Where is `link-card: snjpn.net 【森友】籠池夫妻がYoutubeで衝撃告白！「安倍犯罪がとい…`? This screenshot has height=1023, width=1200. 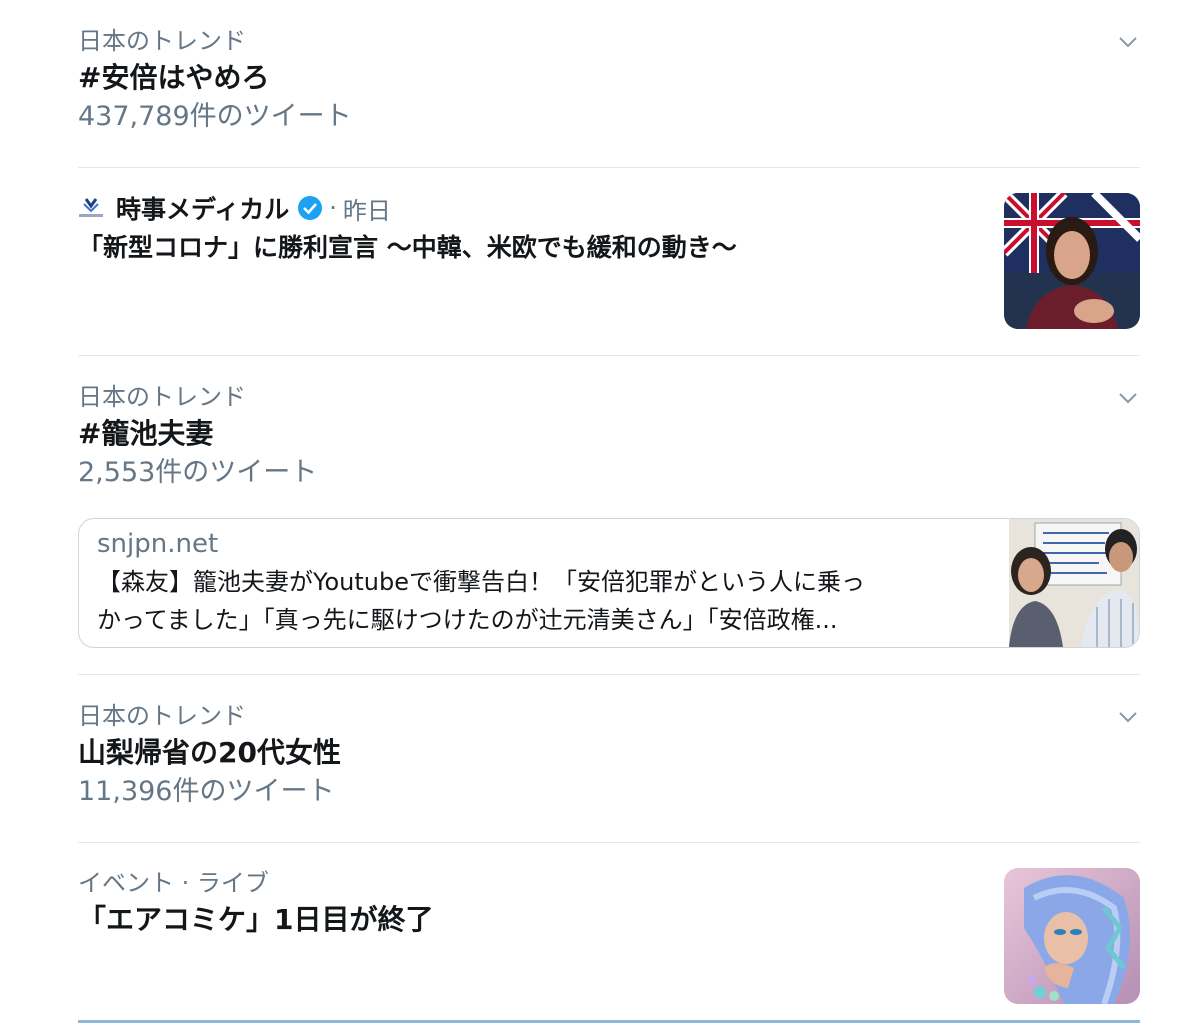 link-card: snjpn.net 【森友】籠池夫妻がYoutubeで衝撃告白！「安倍犯罪がとい… is located at coordinates (609, 583).